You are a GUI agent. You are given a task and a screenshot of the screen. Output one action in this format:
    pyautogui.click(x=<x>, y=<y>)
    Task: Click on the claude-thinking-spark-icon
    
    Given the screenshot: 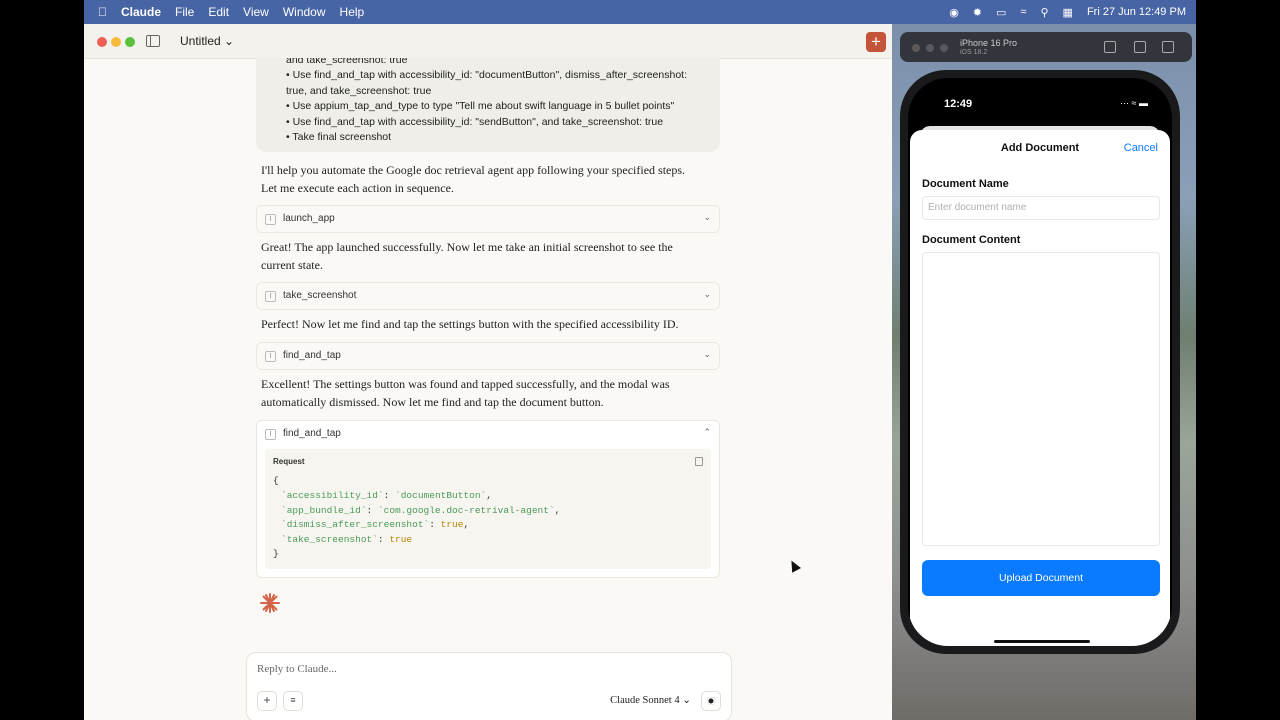 What is the action you would take?
    pyautogui.click(x=270, y=603)
    